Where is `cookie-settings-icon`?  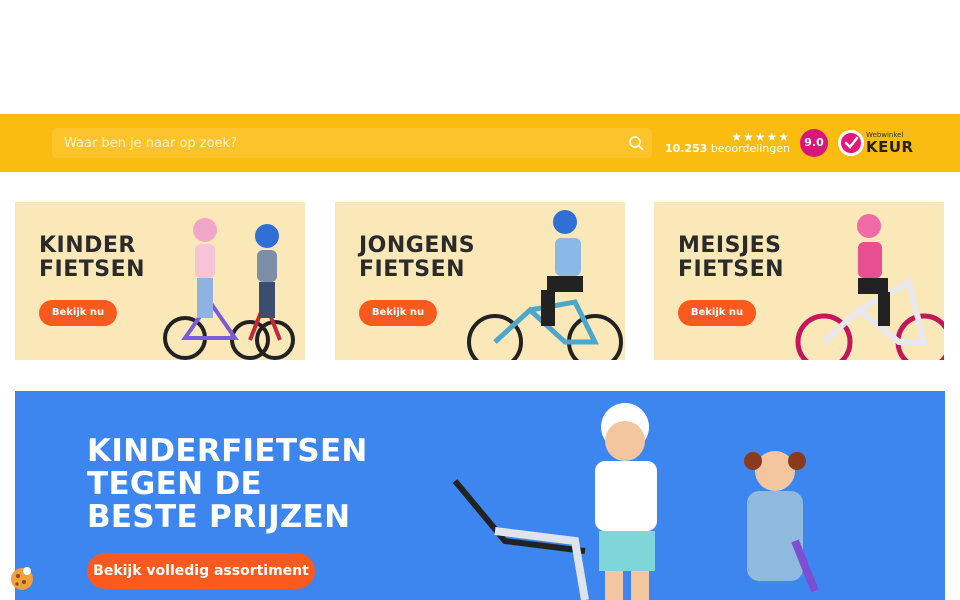 cookie-settings-icon is located at coordinates (22, 579).